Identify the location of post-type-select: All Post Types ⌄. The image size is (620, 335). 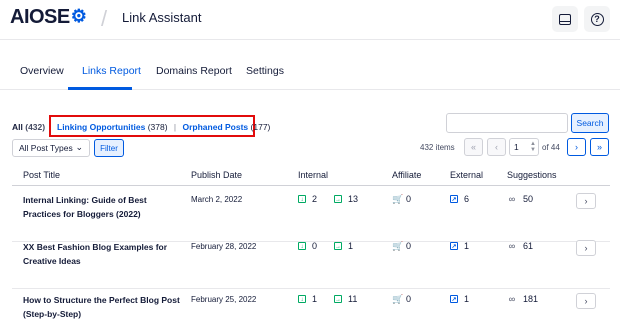
(51, 148).